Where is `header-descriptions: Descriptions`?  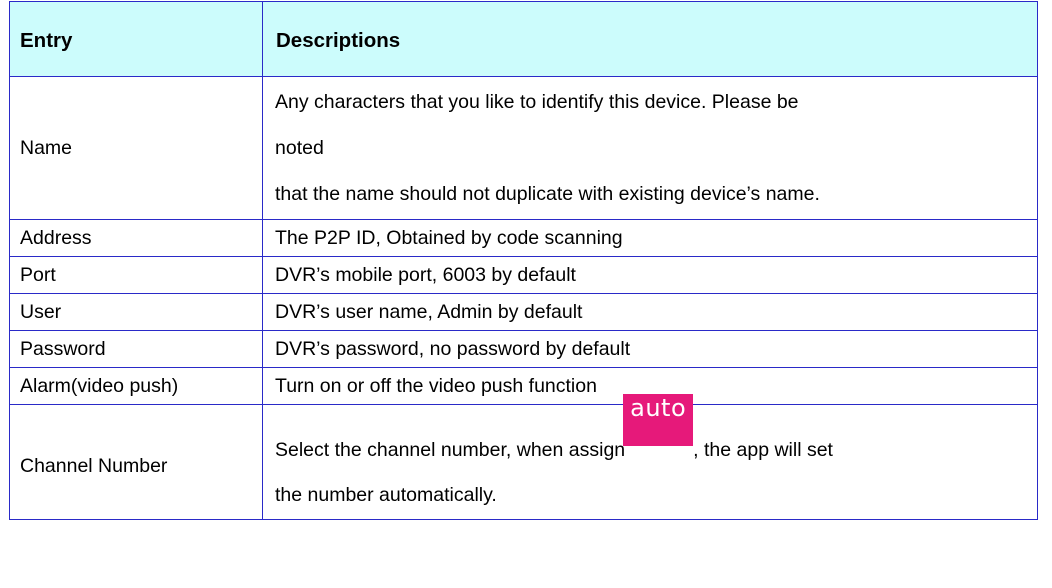
header-descriptions: Descriptions is located at coordinates (650, 39).